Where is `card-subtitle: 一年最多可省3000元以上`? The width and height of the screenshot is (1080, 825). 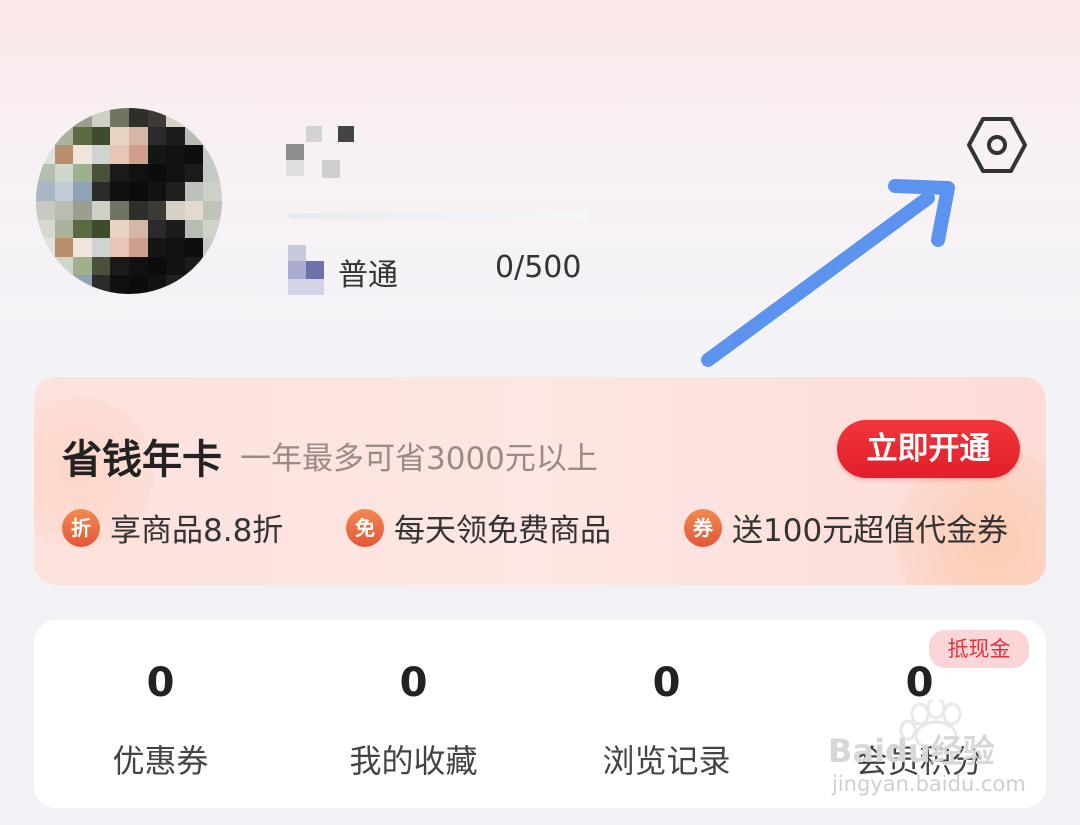 card-subtitle: 一年最多可省3000元以上 is located at coordinates (419, 459).